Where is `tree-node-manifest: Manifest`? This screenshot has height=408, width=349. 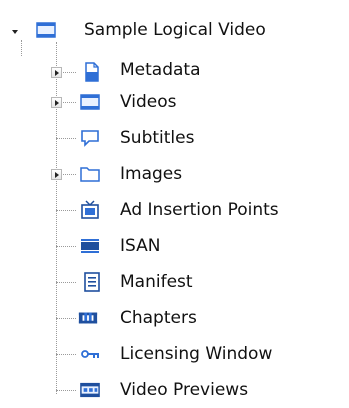 tree-node-manifest: Manifest is located at coordinates (174, 282).